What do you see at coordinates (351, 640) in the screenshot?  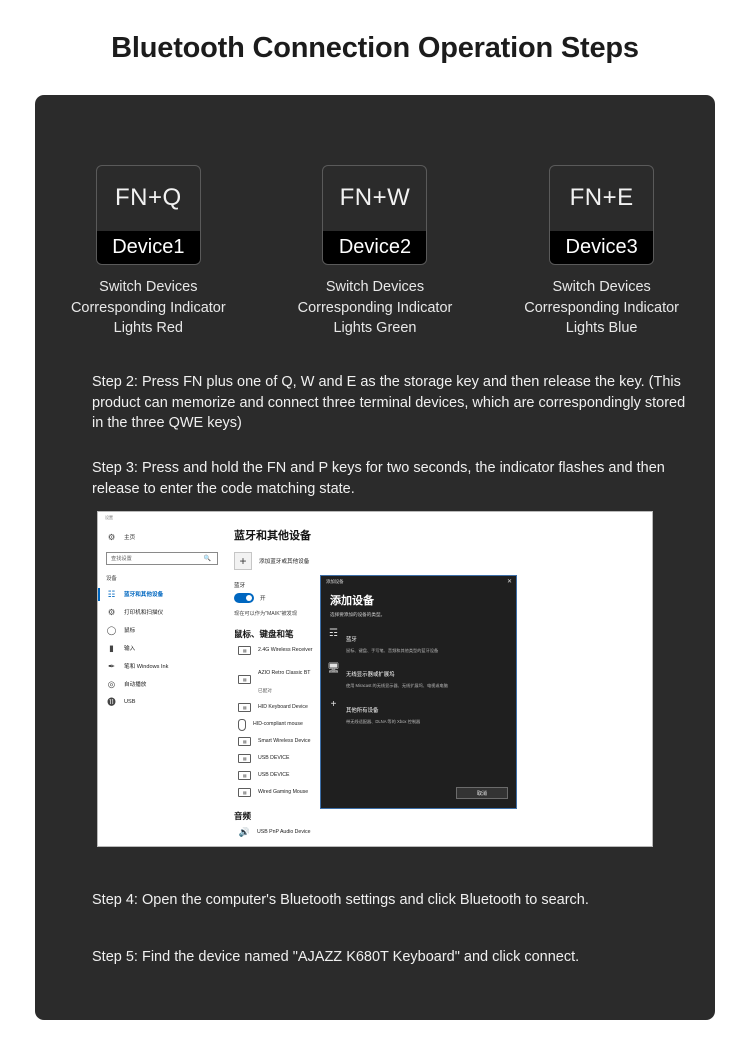 I see `option-title: 蓝牙` at bounding box center [351, 640].